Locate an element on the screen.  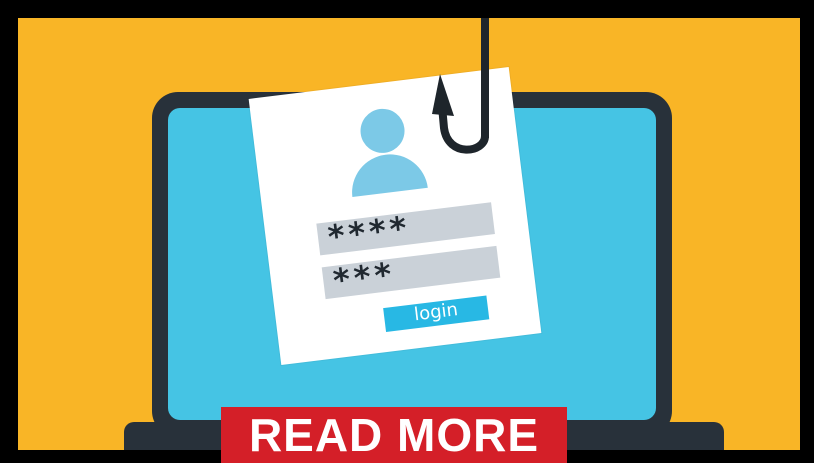
login-button: login is located at coordinates (436, 313).